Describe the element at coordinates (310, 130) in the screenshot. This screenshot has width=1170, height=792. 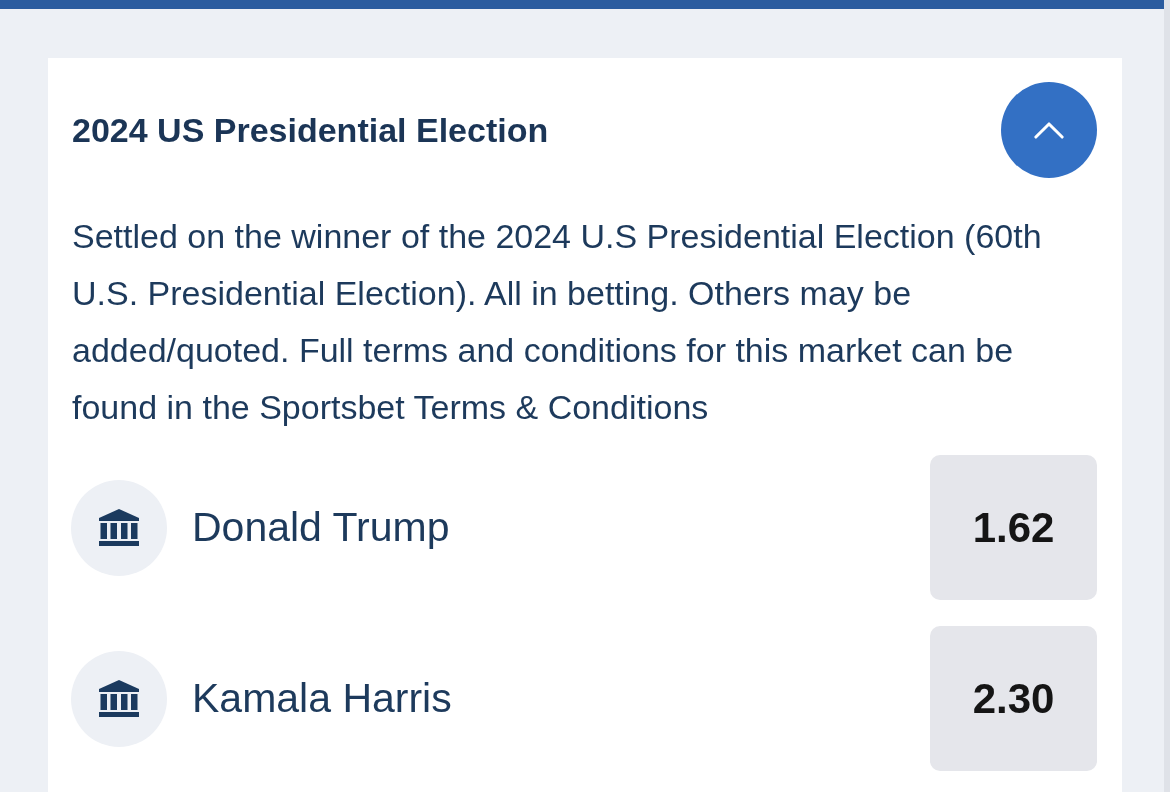
I see `market-title: 2024 US Presidential Election` at that location.